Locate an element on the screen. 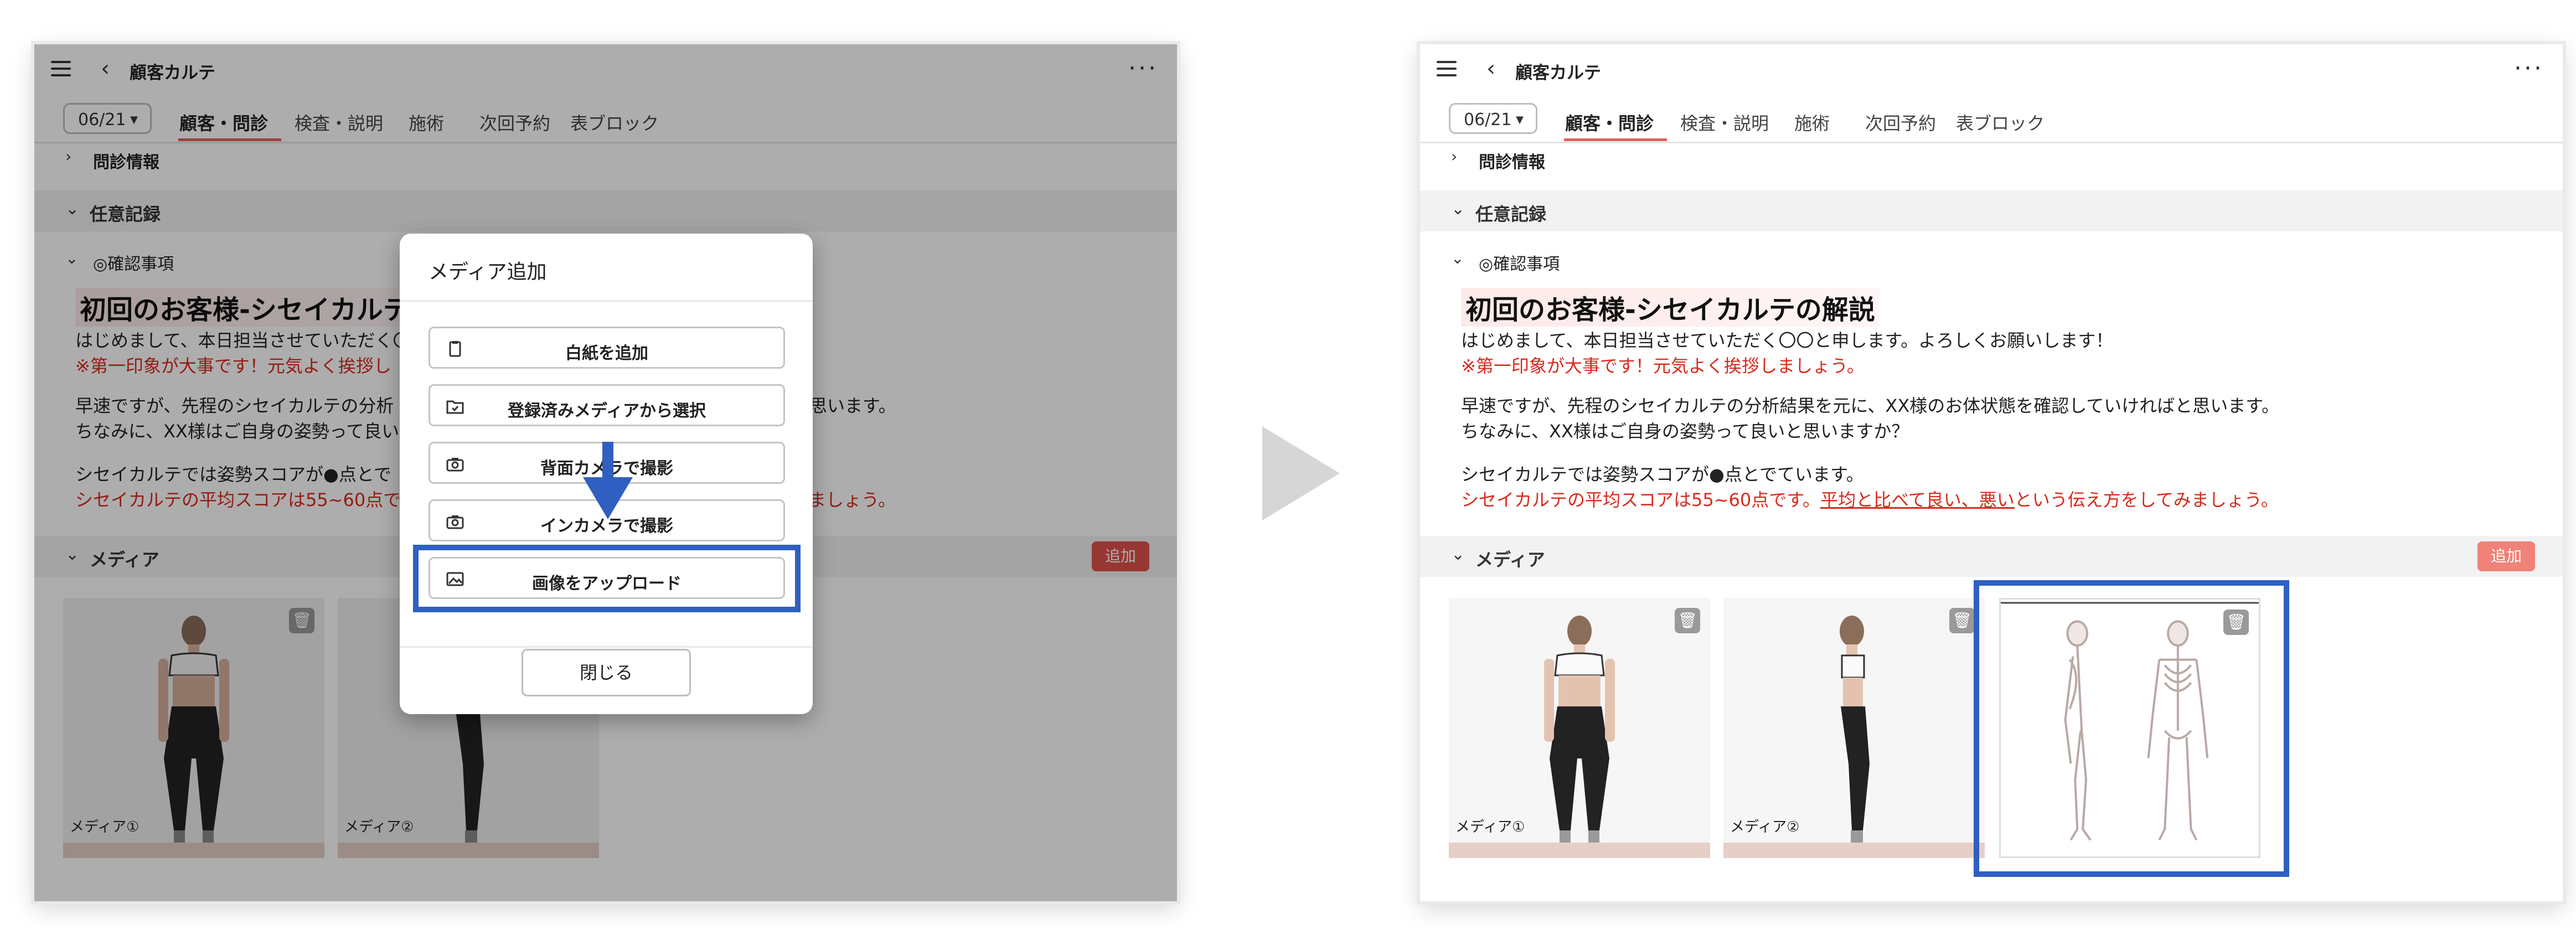 This screenshot has width=2576, height=940. tab-treatment: 施術 is located at coordinates (1812, 123).